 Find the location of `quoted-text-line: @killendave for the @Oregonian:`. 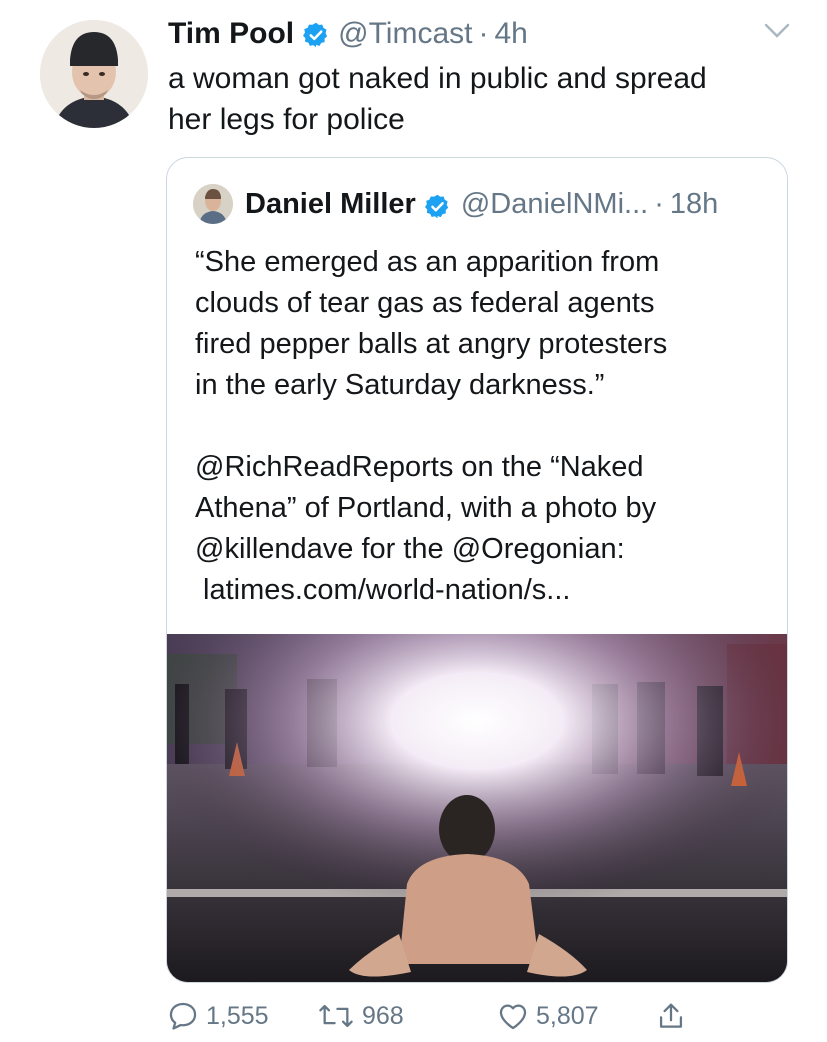

quoted-text-line: @killendave for the @Oregonian: is located at coordinates (410, 549).